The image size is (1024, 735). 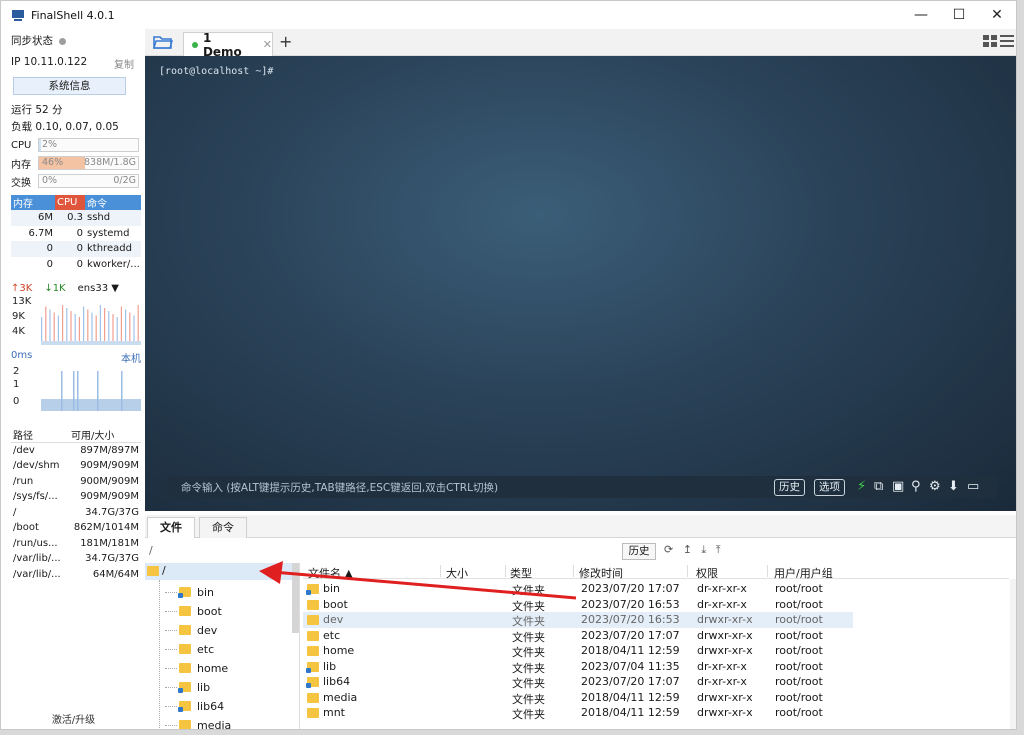 I want to click on tree-scrollbar, so click(x=295, y=598).